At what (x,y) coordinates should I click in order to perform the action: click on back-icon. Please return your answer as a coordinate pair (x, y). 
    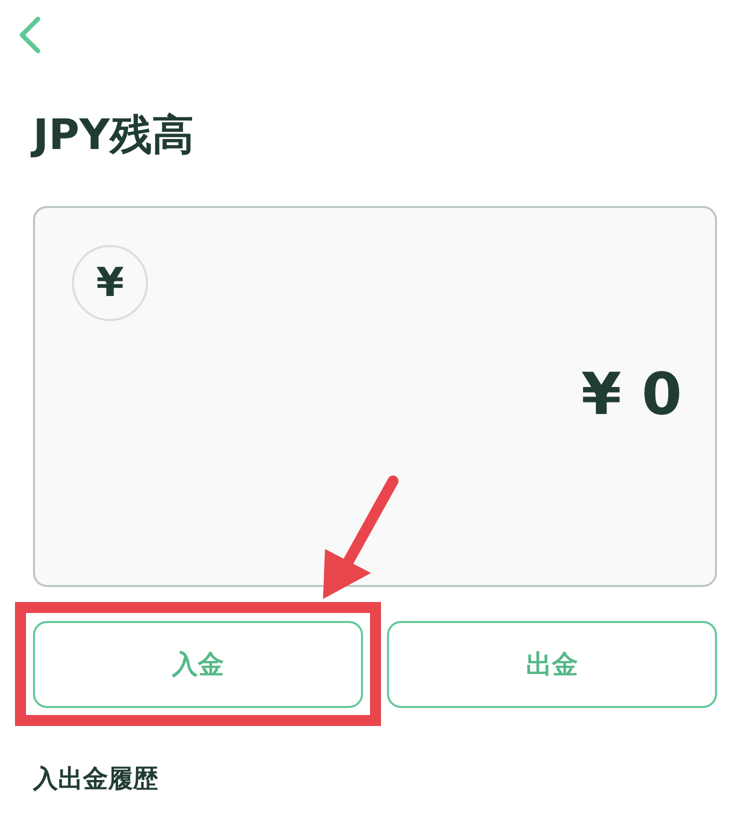
    Looking at the image, I should click on (30, 35).